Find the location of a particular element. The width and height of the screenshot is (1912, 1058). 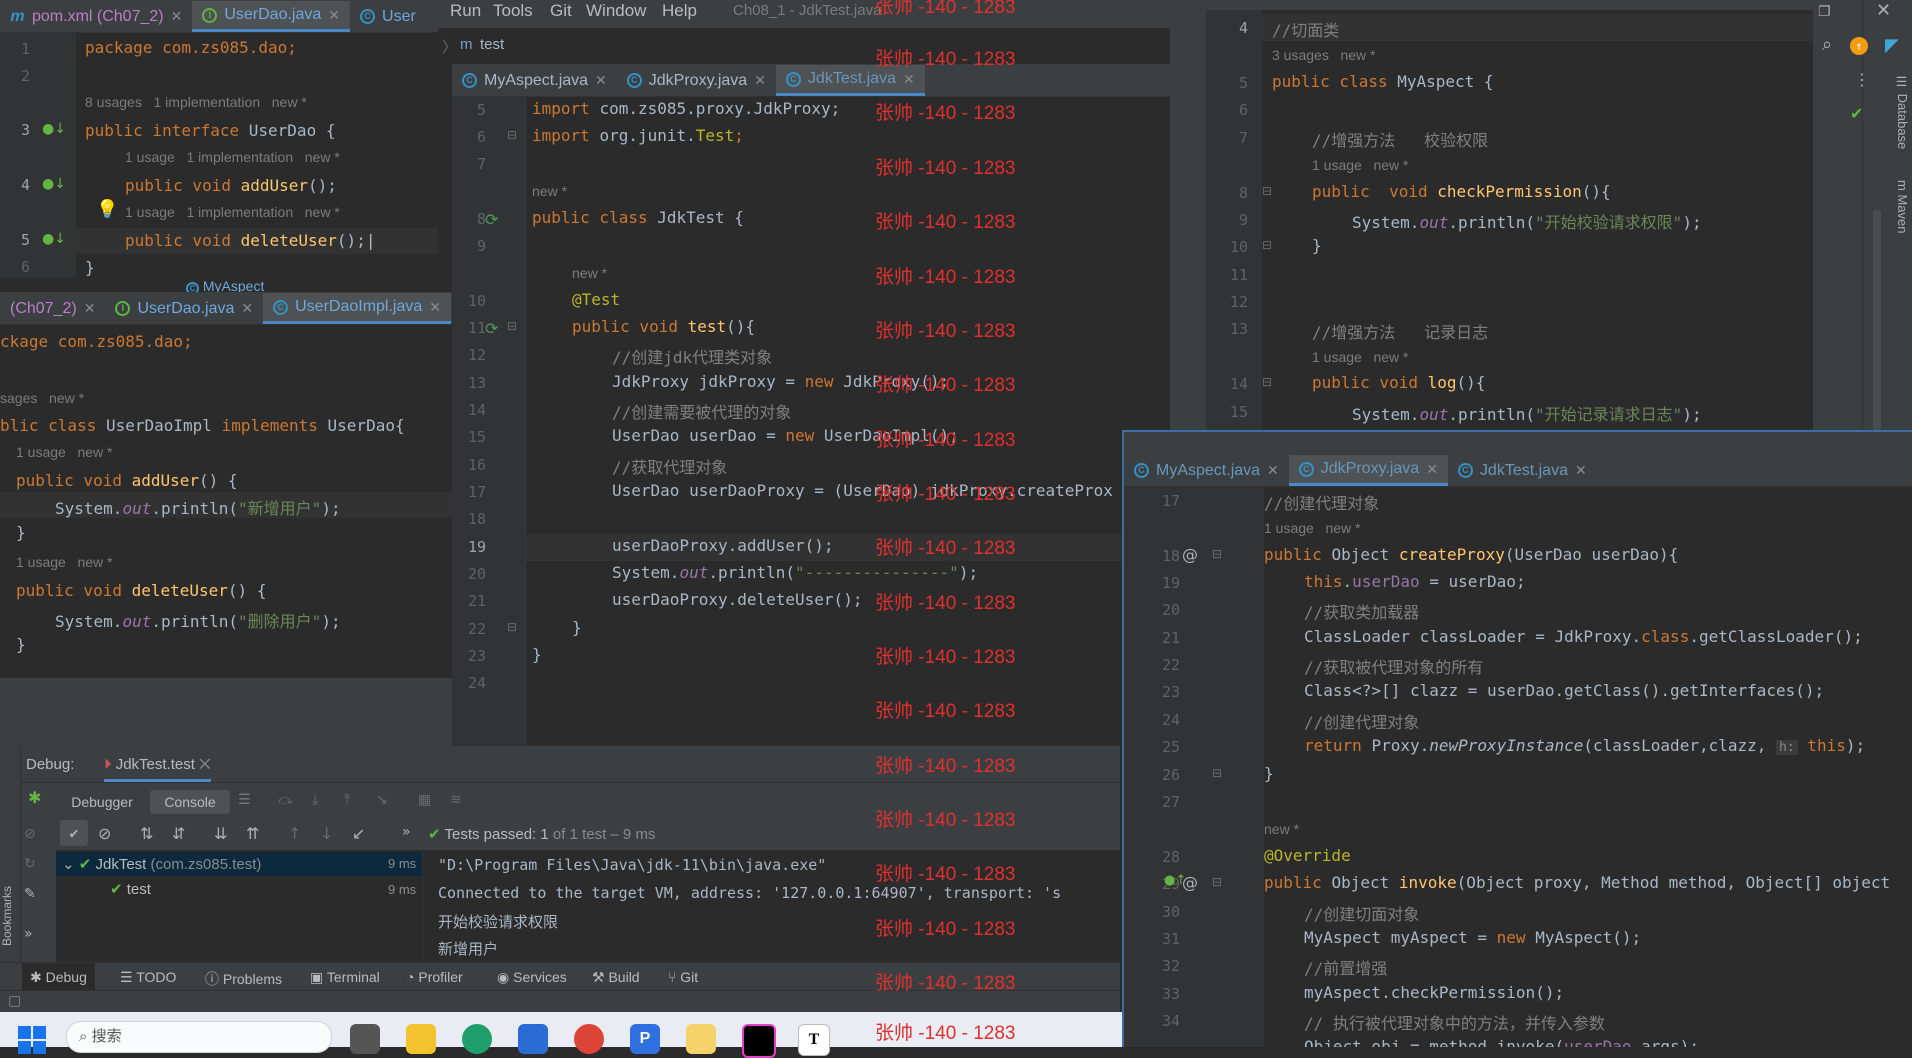

resume-icon: ⊘ is located at coordinates (30, 834).